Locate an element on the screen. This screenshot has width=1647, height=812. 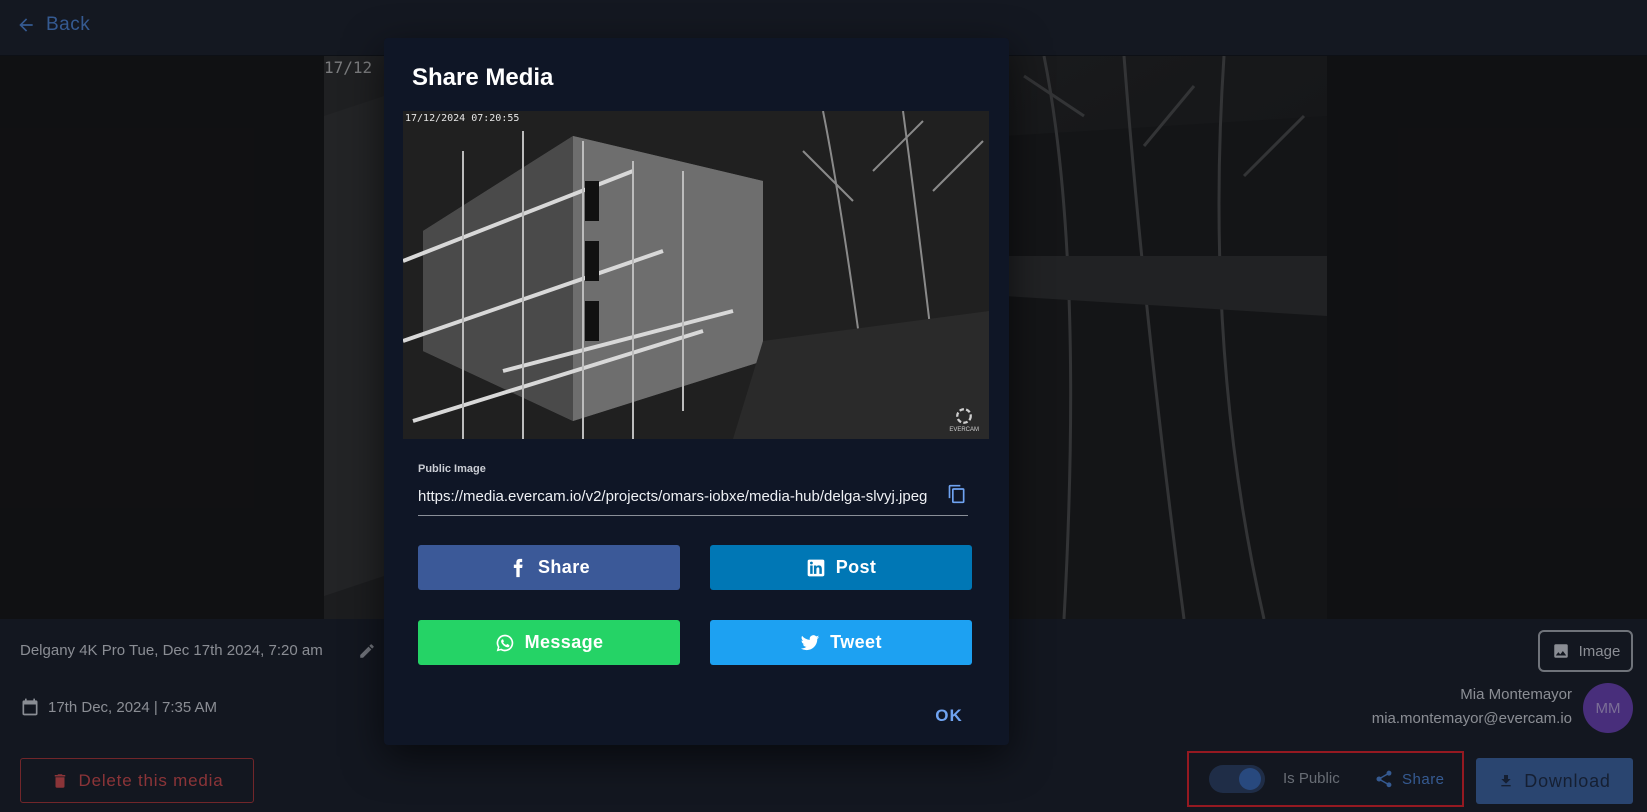
facebook-share-button: Share is located at coordinates (549, 567).